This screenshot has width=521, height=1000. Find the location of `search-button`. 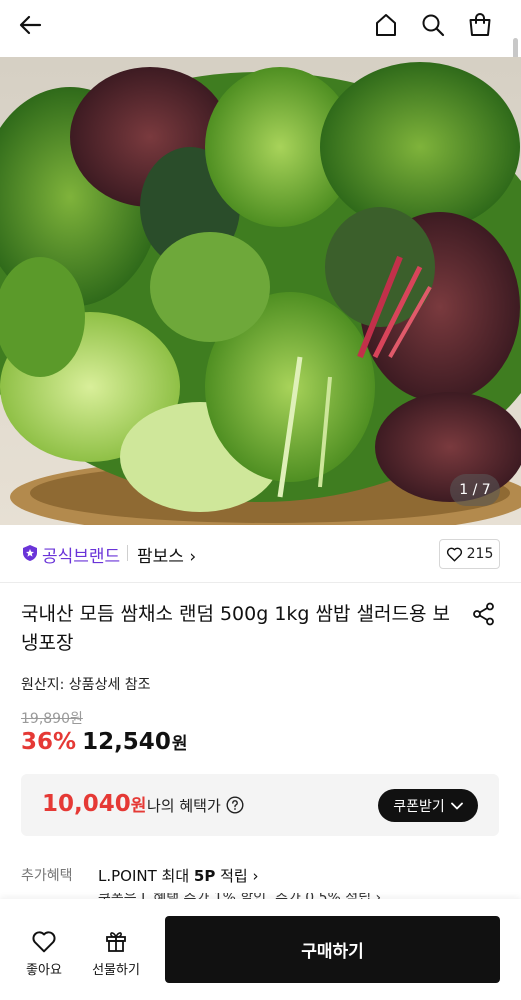

search-button is located at coordinates (433, 25).